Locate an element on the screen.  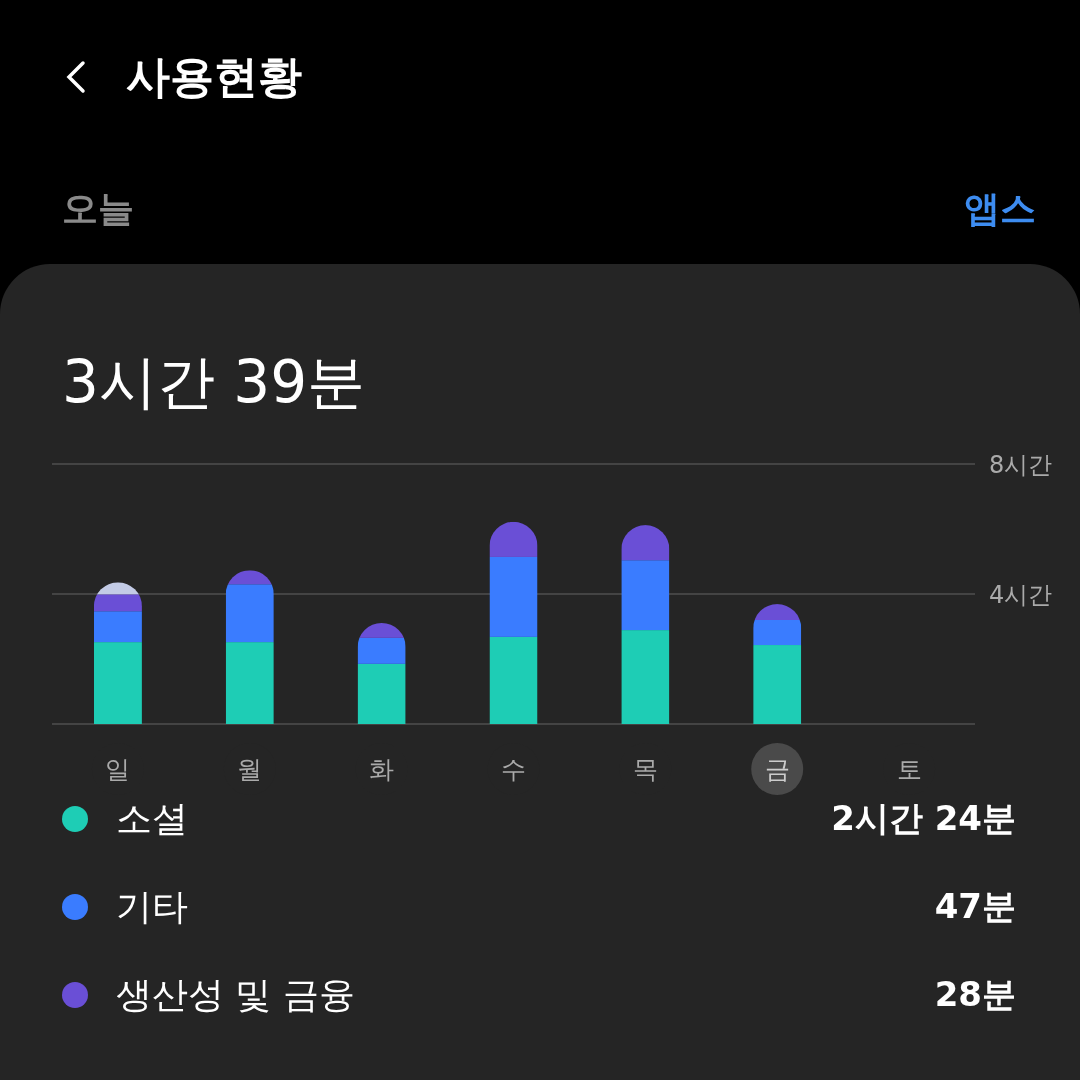
axis-label: 8시간 is located at coordinates (1021, 465).